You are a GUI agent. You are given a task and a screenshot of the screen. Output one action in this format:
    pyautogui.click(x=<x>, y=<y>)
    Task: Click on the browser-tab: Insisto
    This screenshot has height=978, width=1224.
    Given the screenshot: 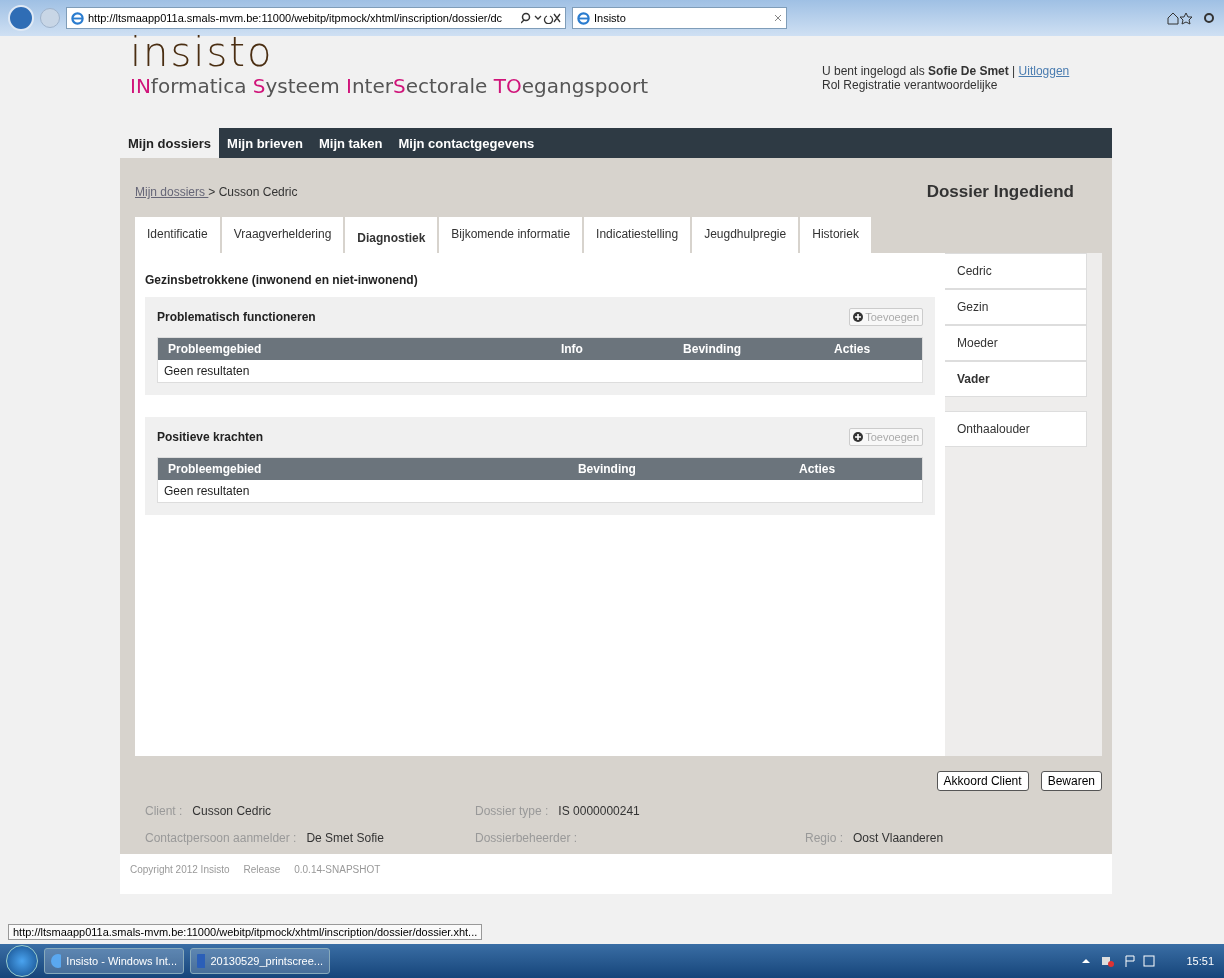 What is the action you would take?
    pyautogui.click(x=679, y=18)
    